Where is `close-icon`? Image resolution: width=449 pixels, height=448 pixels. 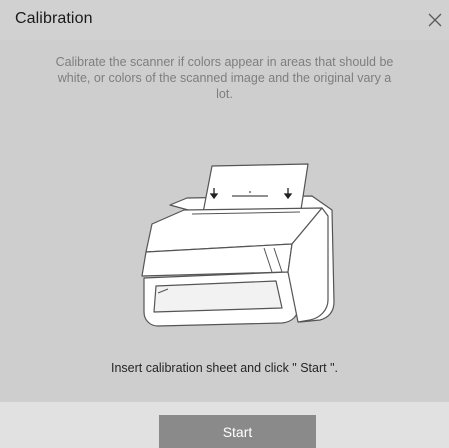
close-icon is located at coordinates (435, 20).